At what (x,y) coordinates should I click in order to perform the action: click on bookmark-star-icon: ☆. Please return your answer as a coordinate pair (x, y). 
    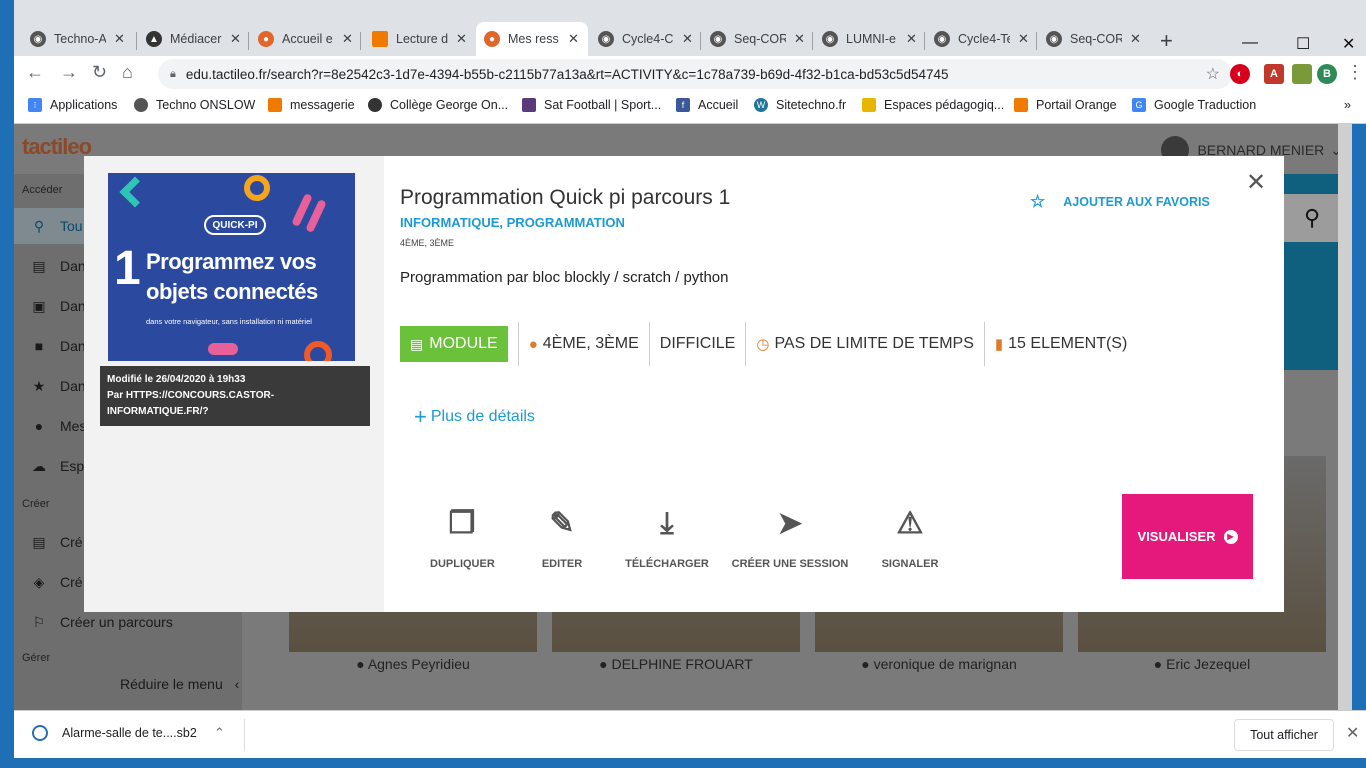
    Looking at the image, I should click on (1213, 74).